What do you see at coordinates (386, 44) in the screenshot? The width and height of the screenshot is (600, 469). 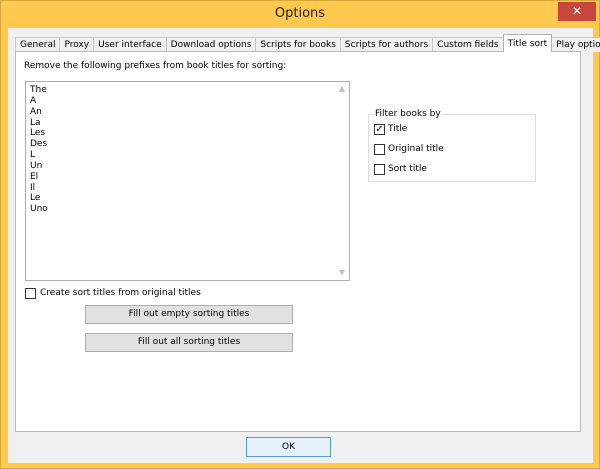 I see `tab-scripts-for-authors: Scripts for authors` at bounding box center [386, 44].